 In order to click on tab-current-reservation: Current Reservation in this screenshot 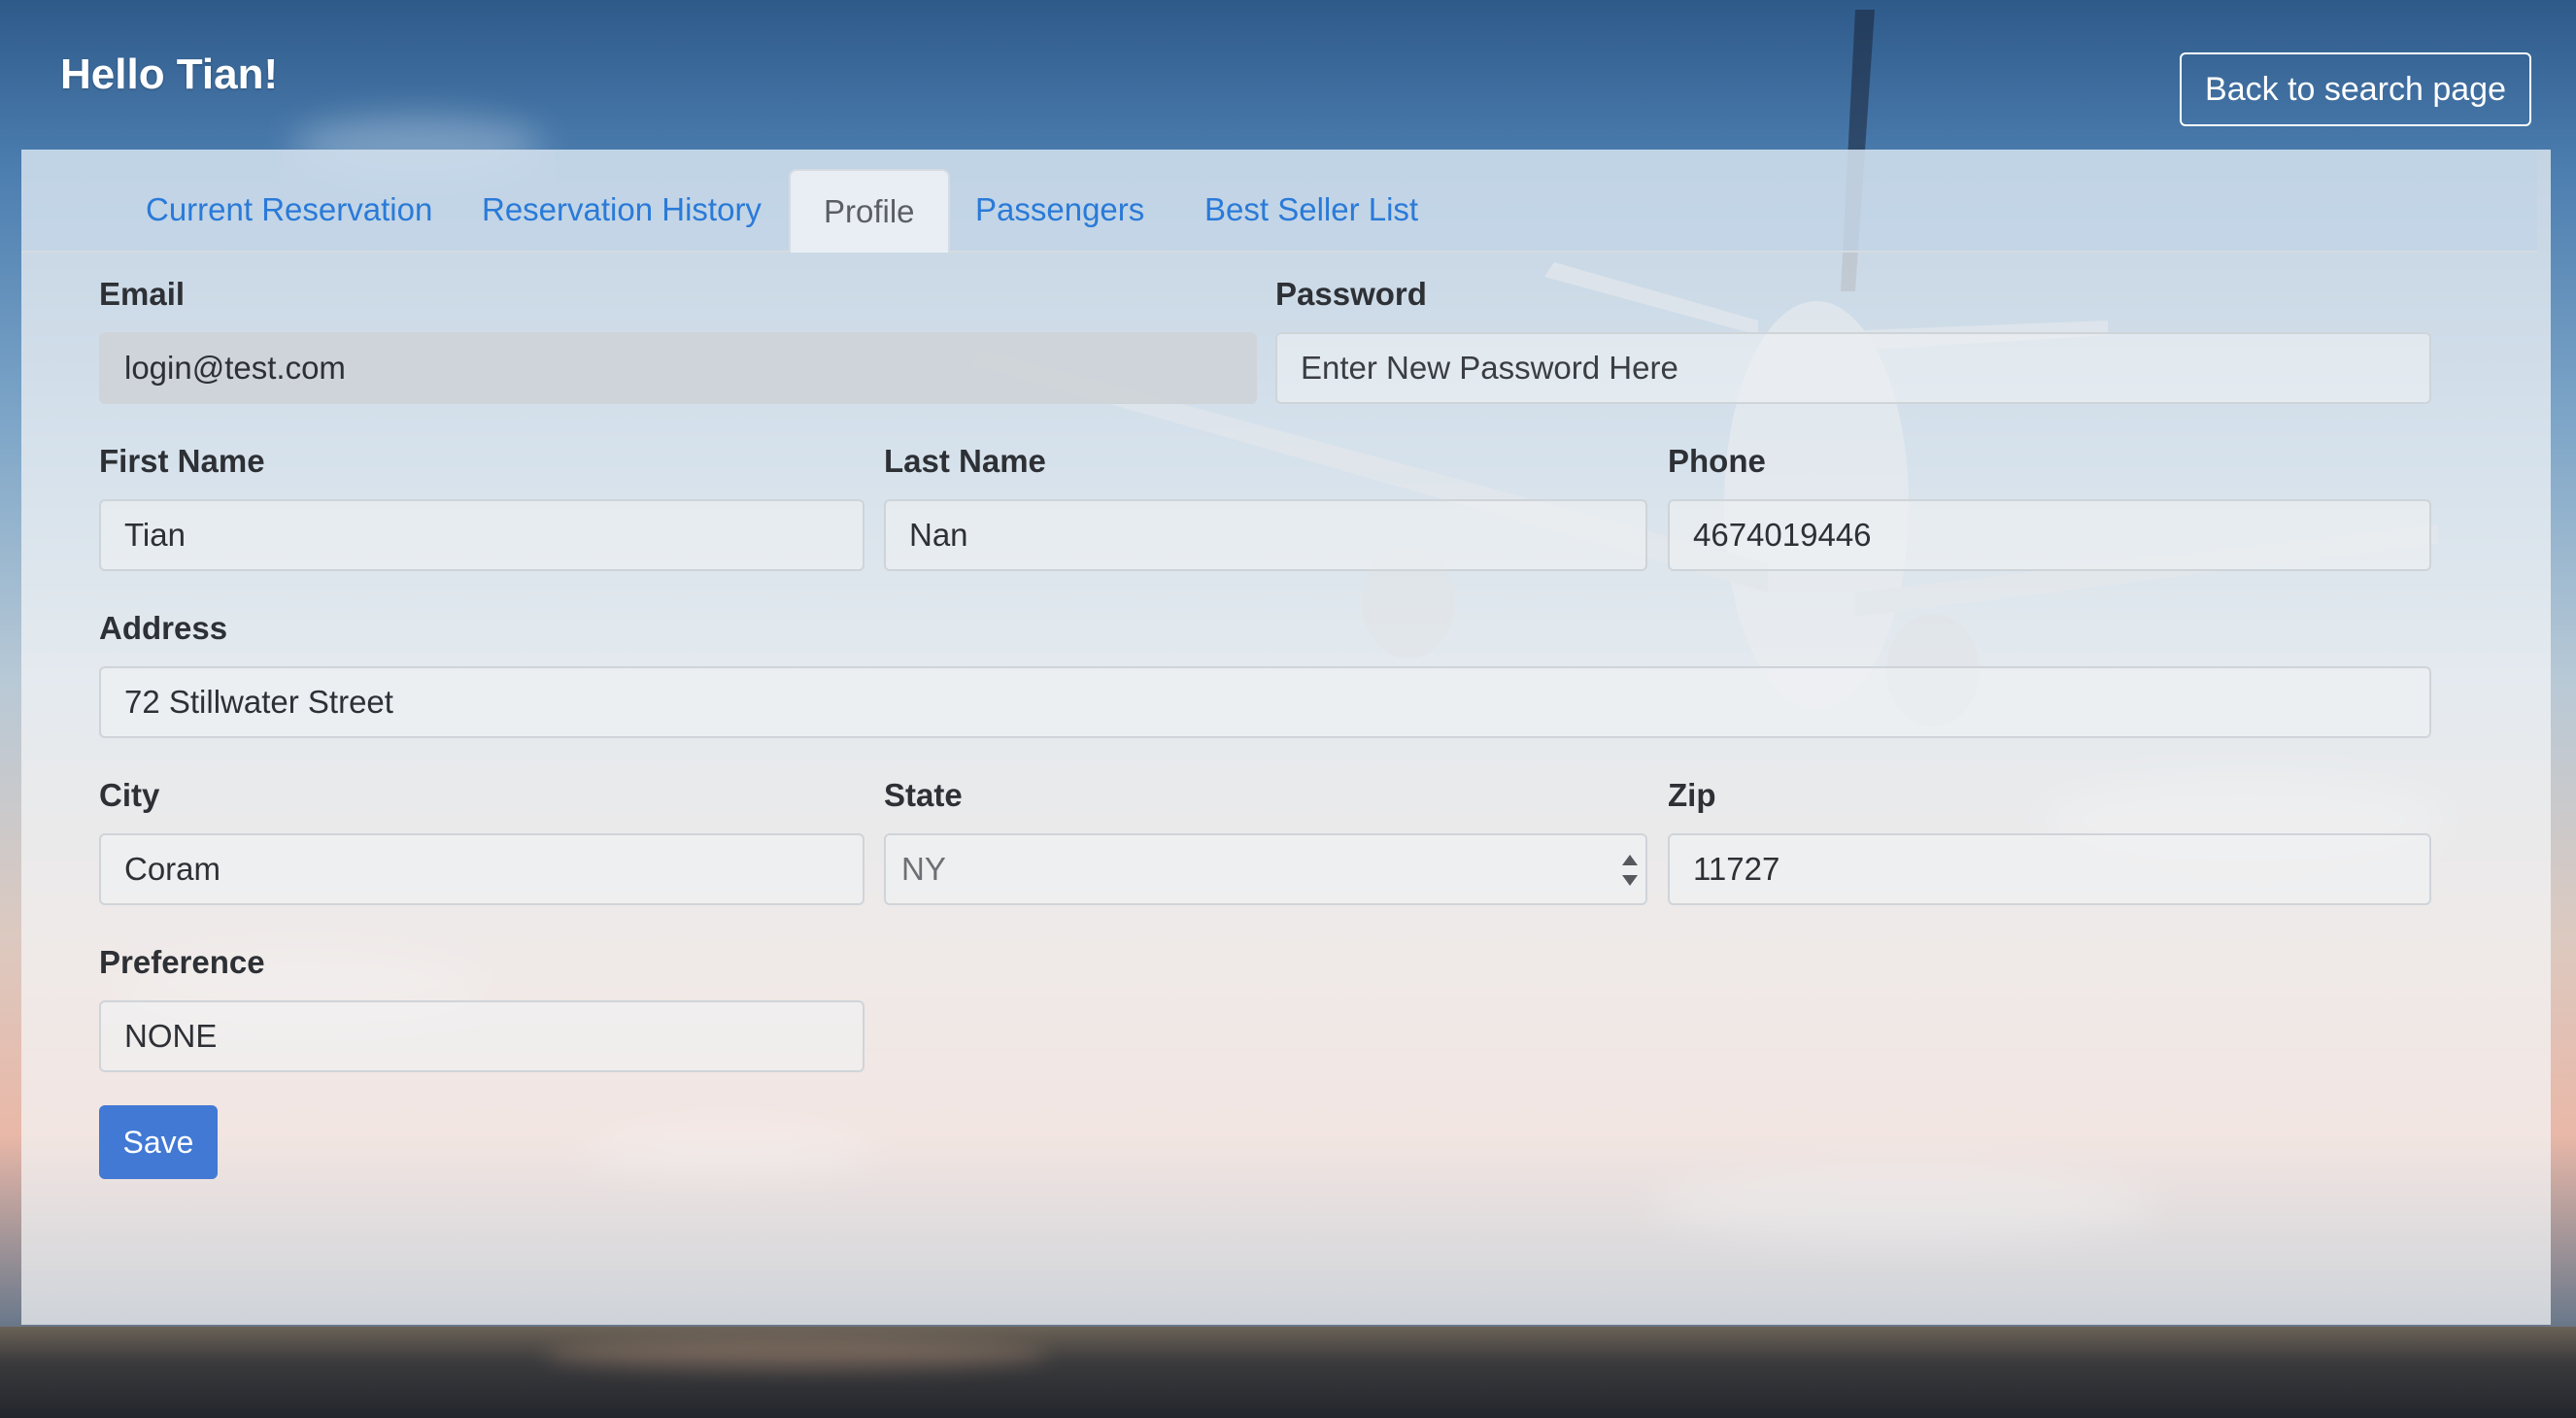, I will do `click(289, 210)`.